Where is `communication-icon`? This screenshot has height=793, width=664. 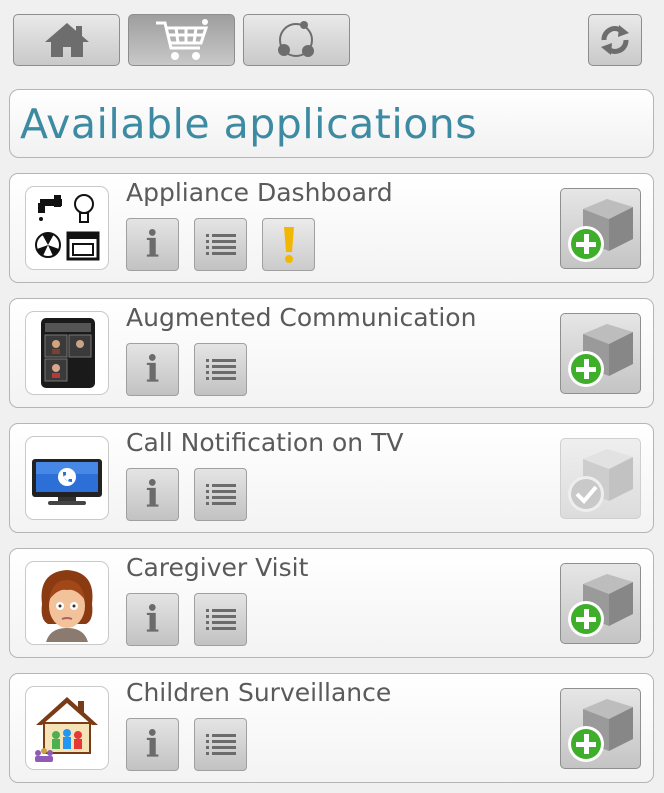
communication-icon is located at coordinates (68, 353).